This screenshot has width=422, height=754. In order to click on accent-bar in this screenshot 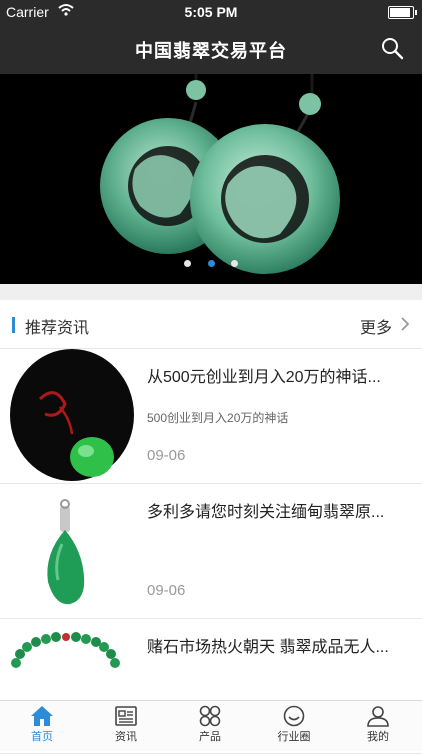, I will do `click(13, 325)`.